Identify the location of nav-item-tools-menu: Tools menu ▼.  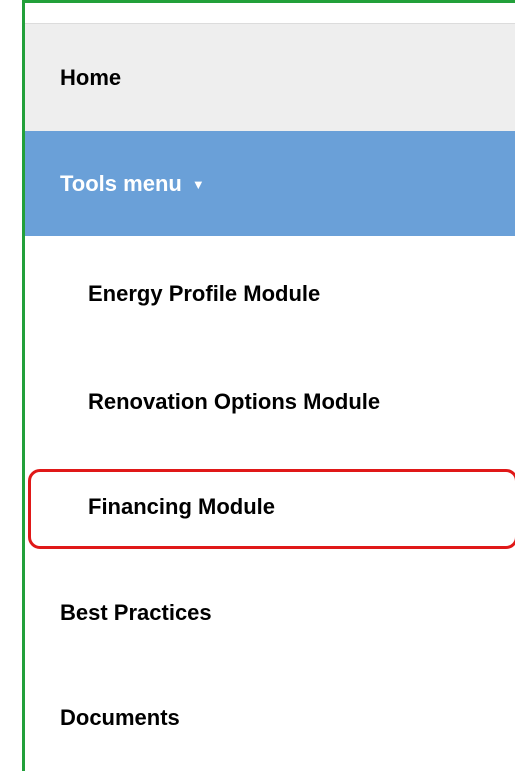
(270, 183).